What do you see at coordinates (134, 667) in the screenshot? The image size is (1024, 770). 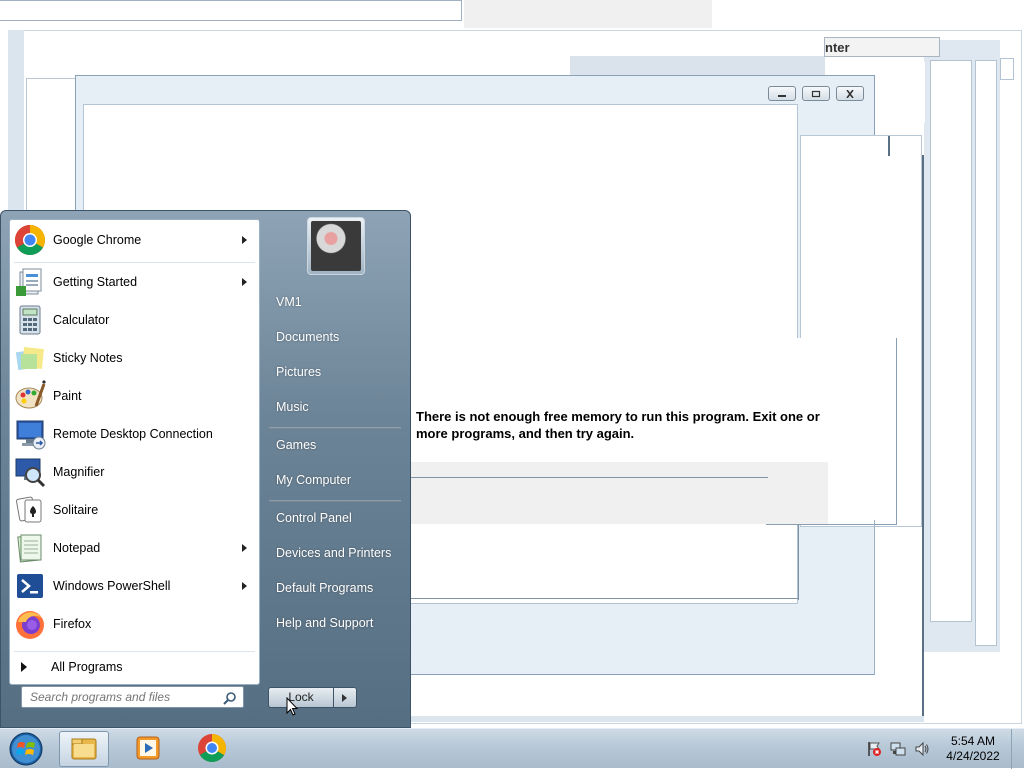 I see `all-programs-button: All Programs` at bounding box center [134, 667].